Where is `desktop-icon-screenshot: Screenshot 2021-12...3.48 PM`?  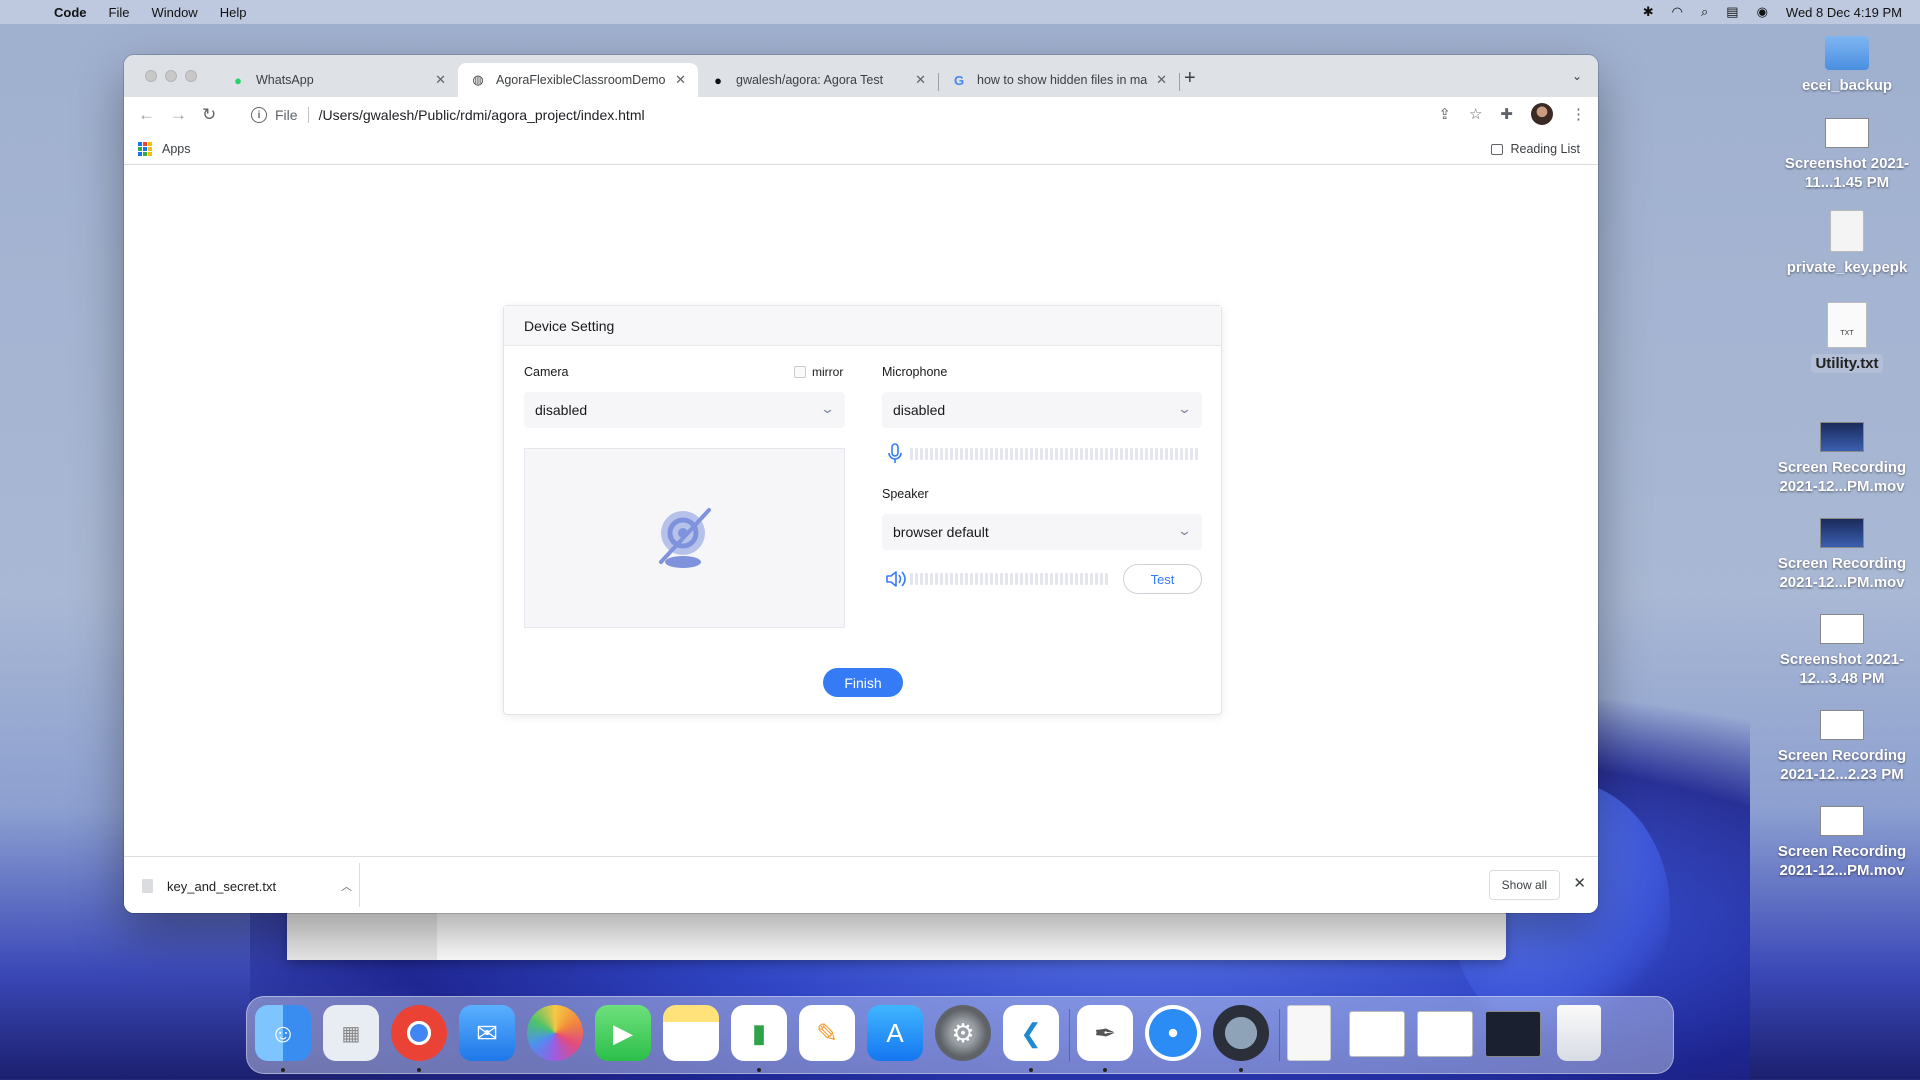 desktop-icon-screenshot: Screenshot 2021-12...3.48 PM is located at coordinates (1842, 651).